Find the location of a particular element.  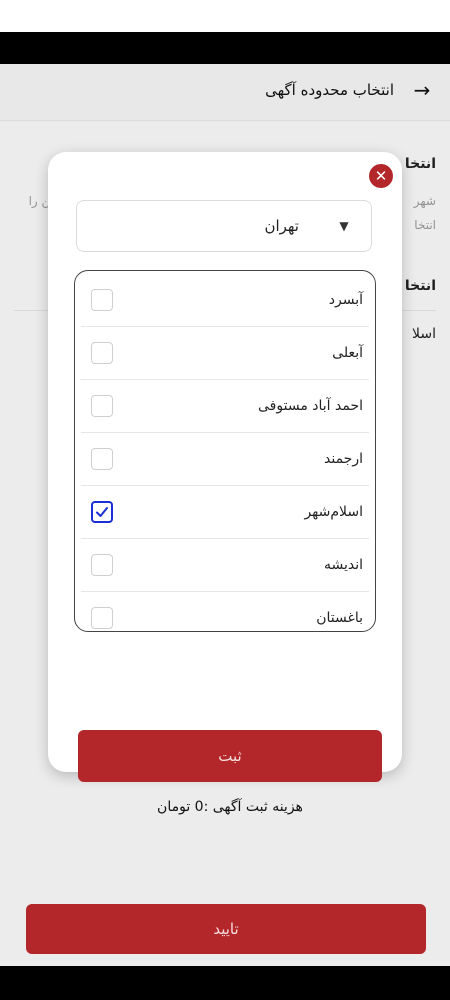

confirm-button: تایید is located at coordinates (226, 929).